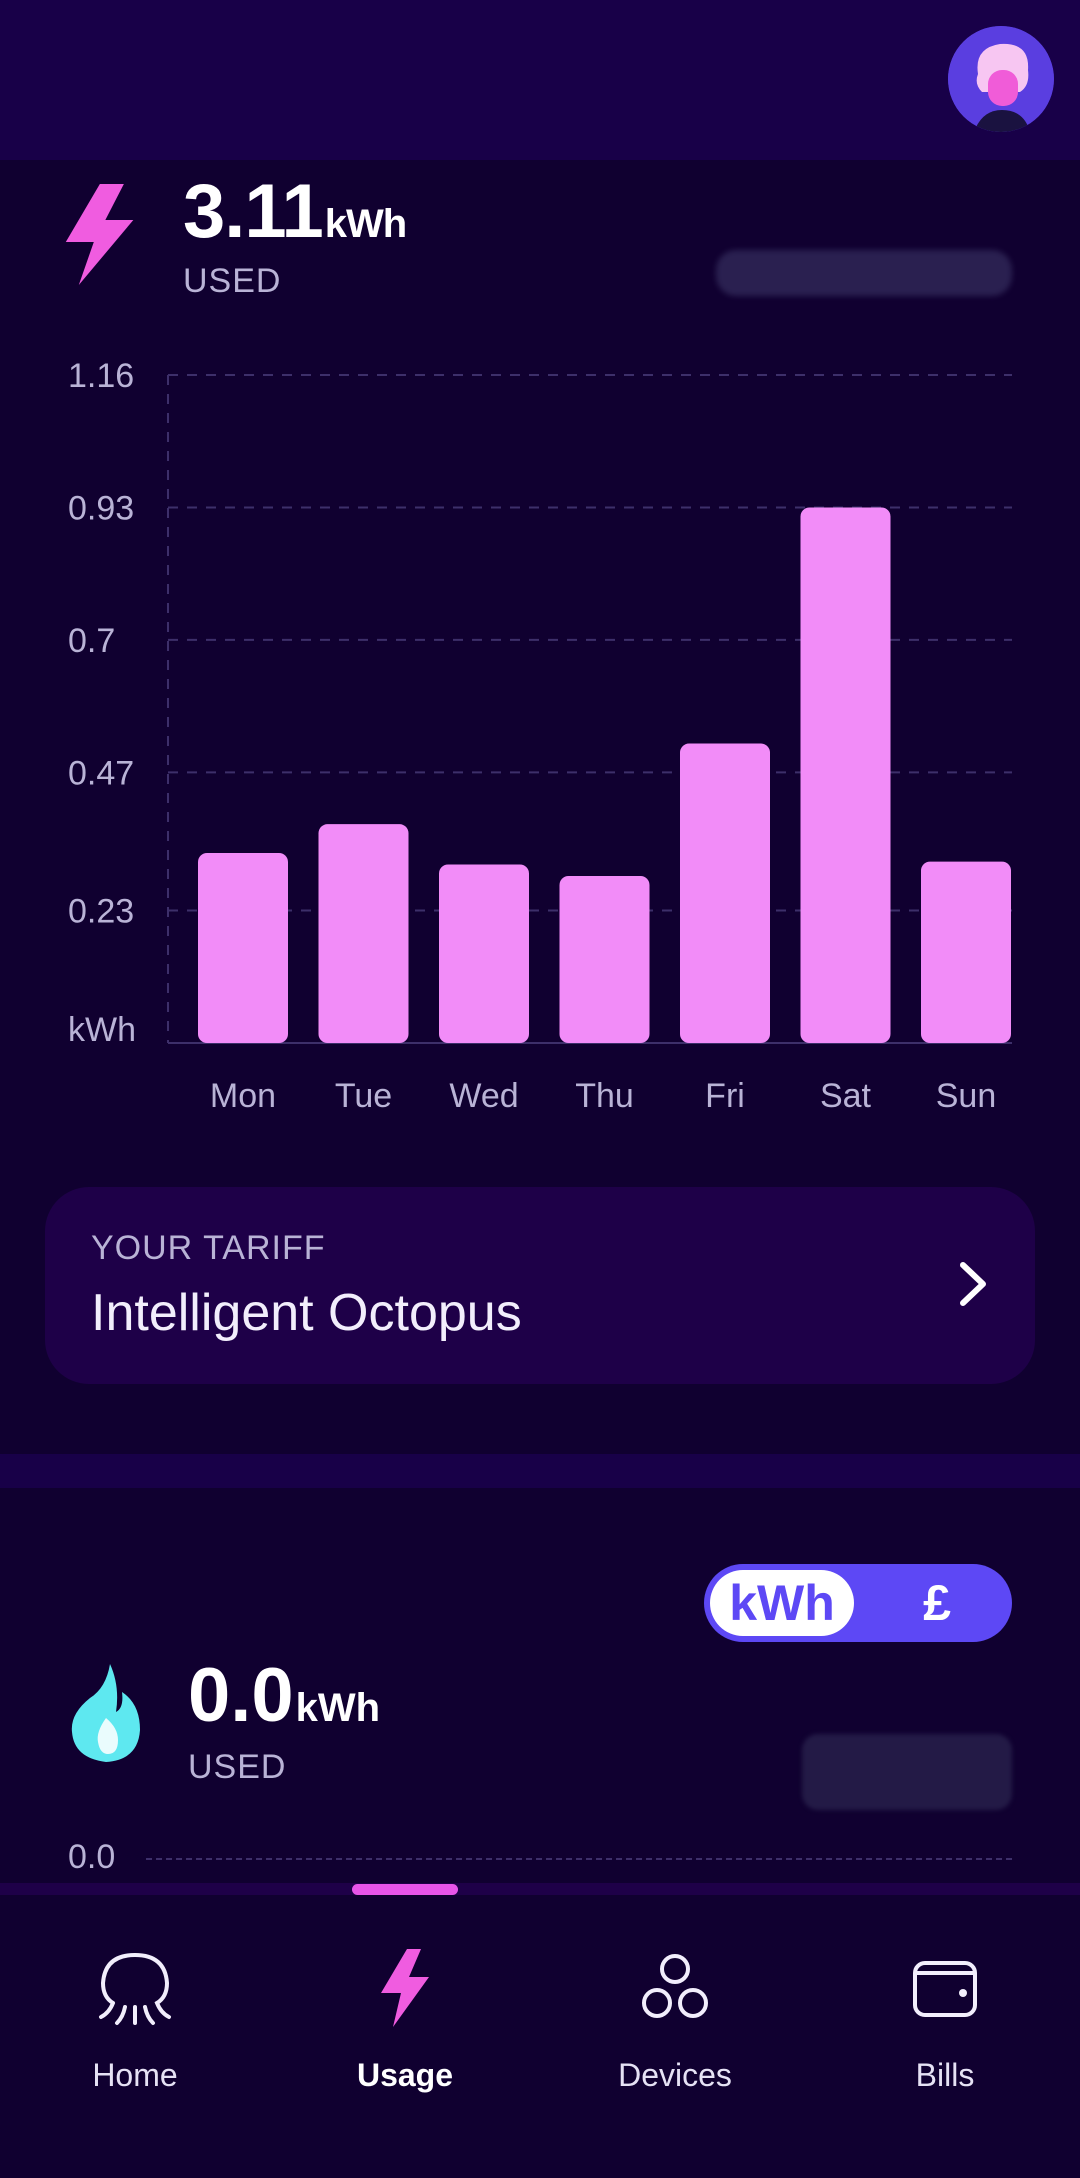 Image resolution: width=1080 pixels, height=2178 pixels. I want to click on x-tick-label: Wed, so click(483, 1096).